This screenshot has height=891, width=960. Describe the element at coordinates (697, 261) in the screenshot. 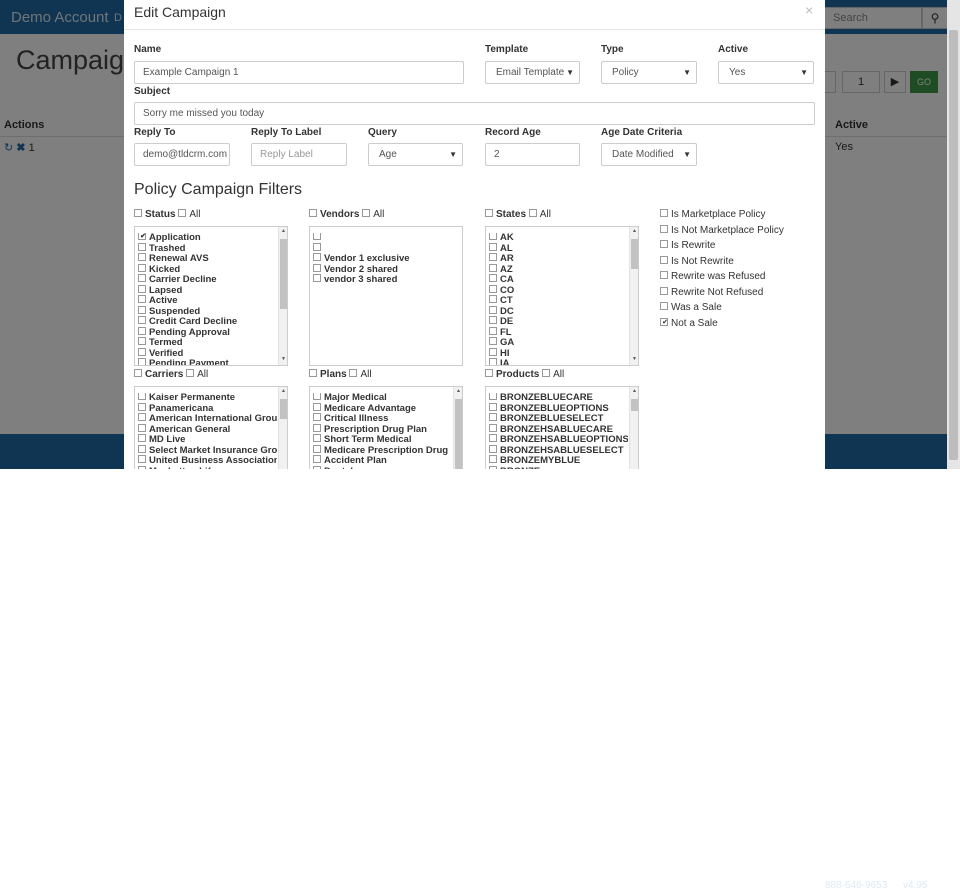

I see `policy-flag-option: Is Not Rewrite` at that location.